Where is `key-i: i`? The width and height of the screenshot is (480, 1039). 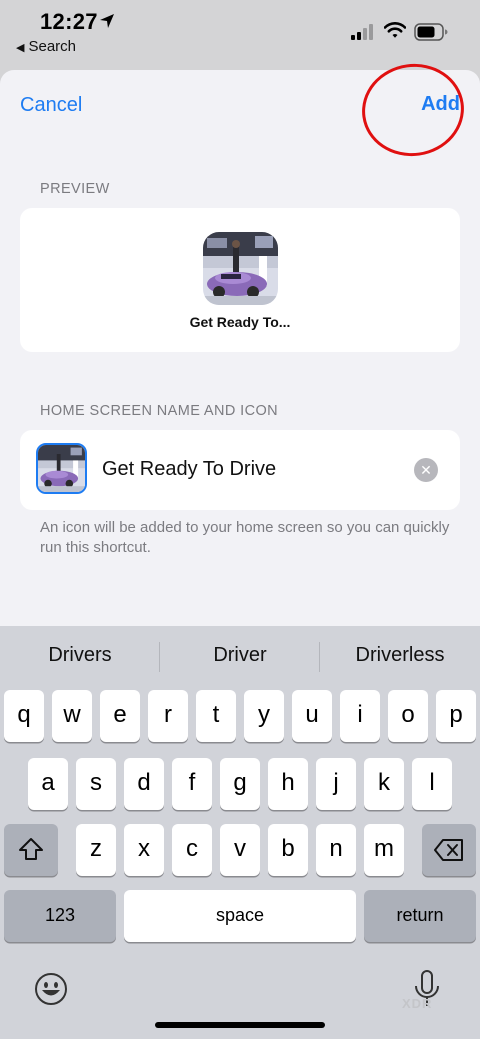
key-i: i is located at coordinates (360, 716).